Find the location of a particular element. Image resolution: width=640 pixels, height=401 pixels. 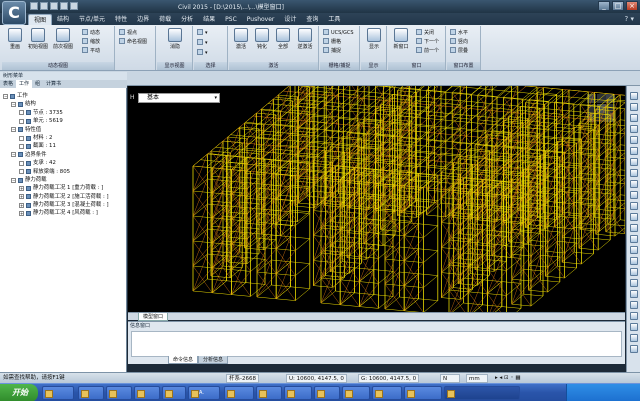

named-view-button: 命名视图 is located at coordinates (133, 42).